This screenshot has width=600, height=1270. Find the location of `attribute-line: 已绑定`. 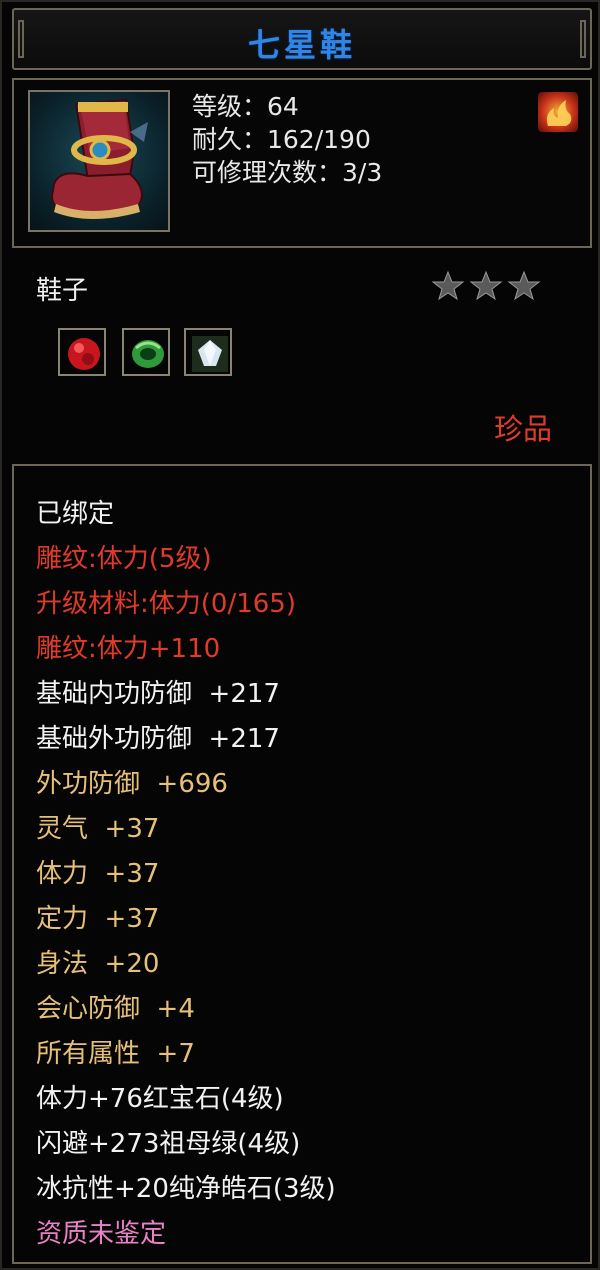

attribute-line: 已绑定 is located at coordinates (75, 514).